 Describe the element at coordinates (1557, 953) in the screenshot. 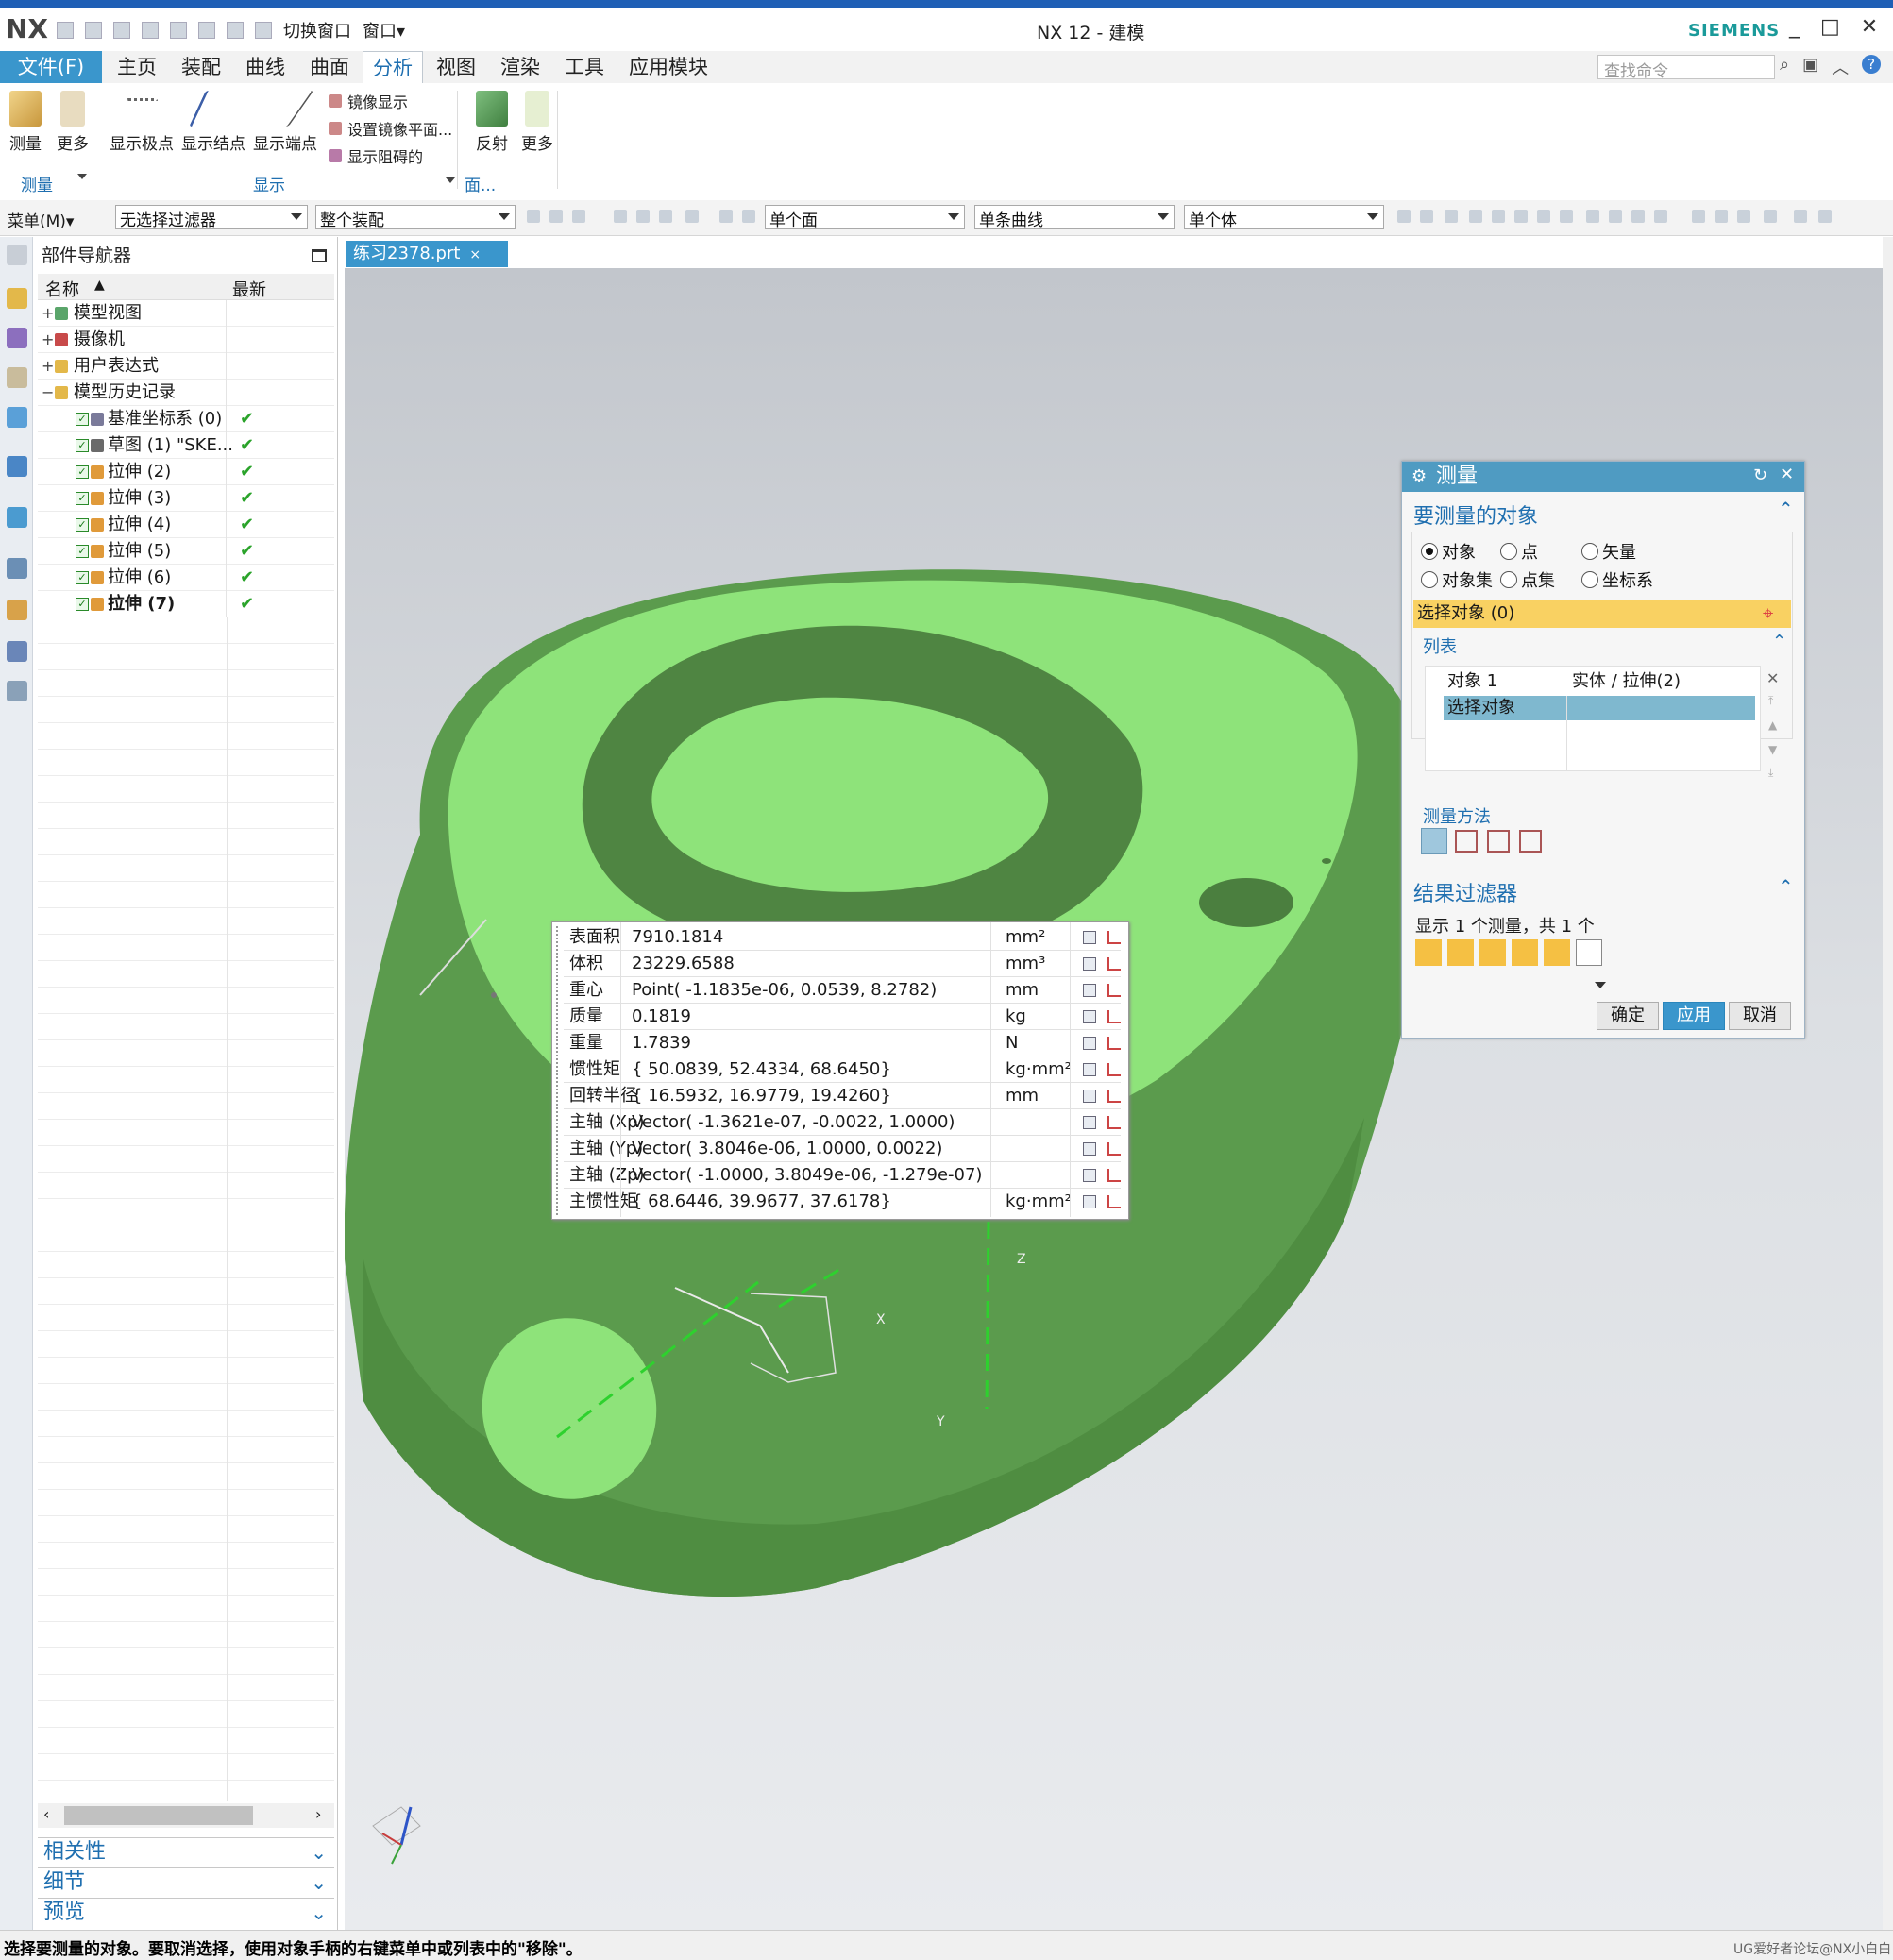

I see `filter-volume-icon` at that location.